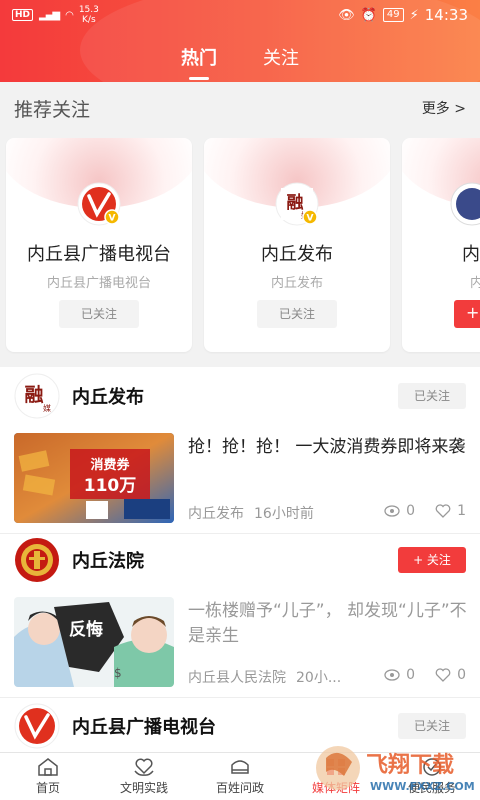  What do you see at coordinates (47, 408) in the screenshot?
I see `svg-text: 媒` at bounding box center [47, 408].